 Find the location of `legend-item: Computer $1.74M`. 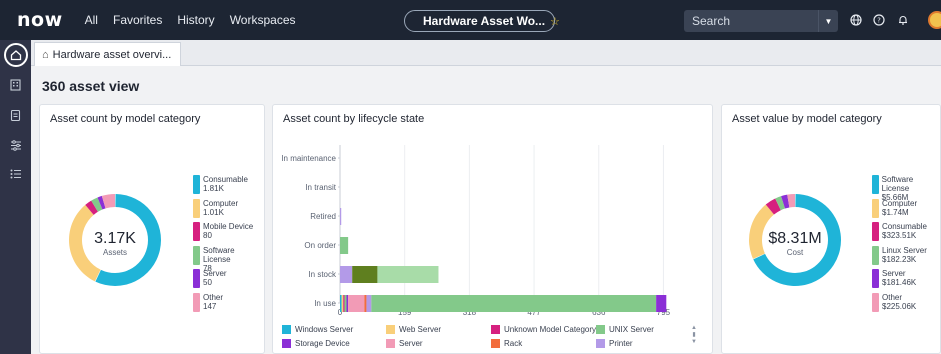

legend-item: Computer $1.74M is located at coordinates (894, 208).